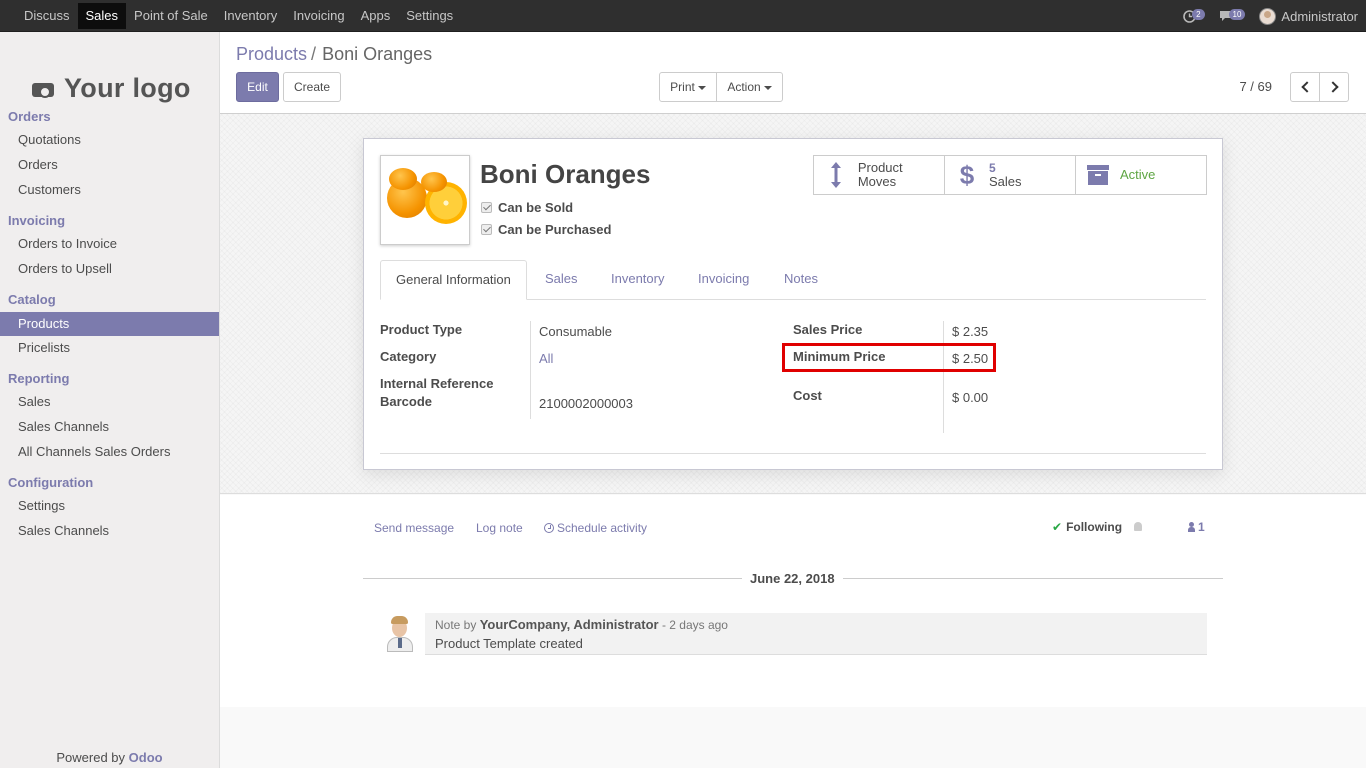 The width and height of the screenshot is (1366, 768). I want to click on breadcrumb-current: Boni Oranges, so click(377, 54).